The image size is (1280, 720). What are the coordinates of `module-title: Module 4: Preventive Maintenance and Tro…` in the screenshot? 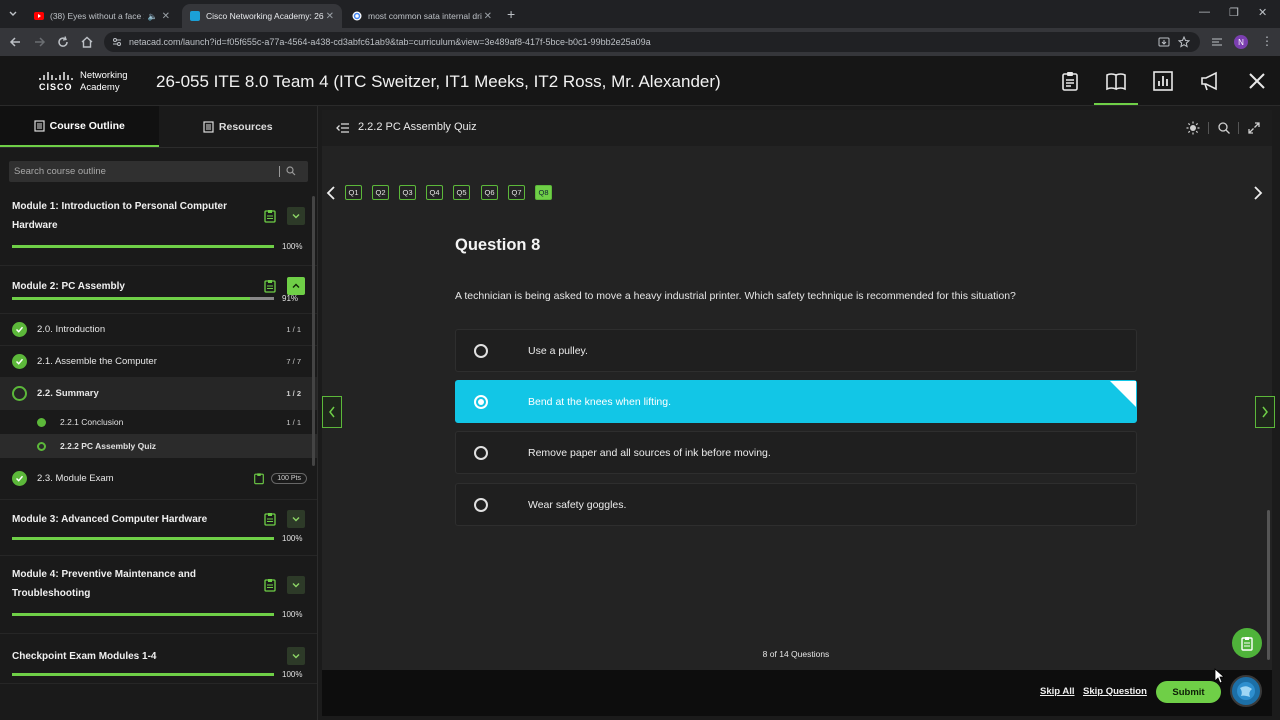 It's located at (104, 584).